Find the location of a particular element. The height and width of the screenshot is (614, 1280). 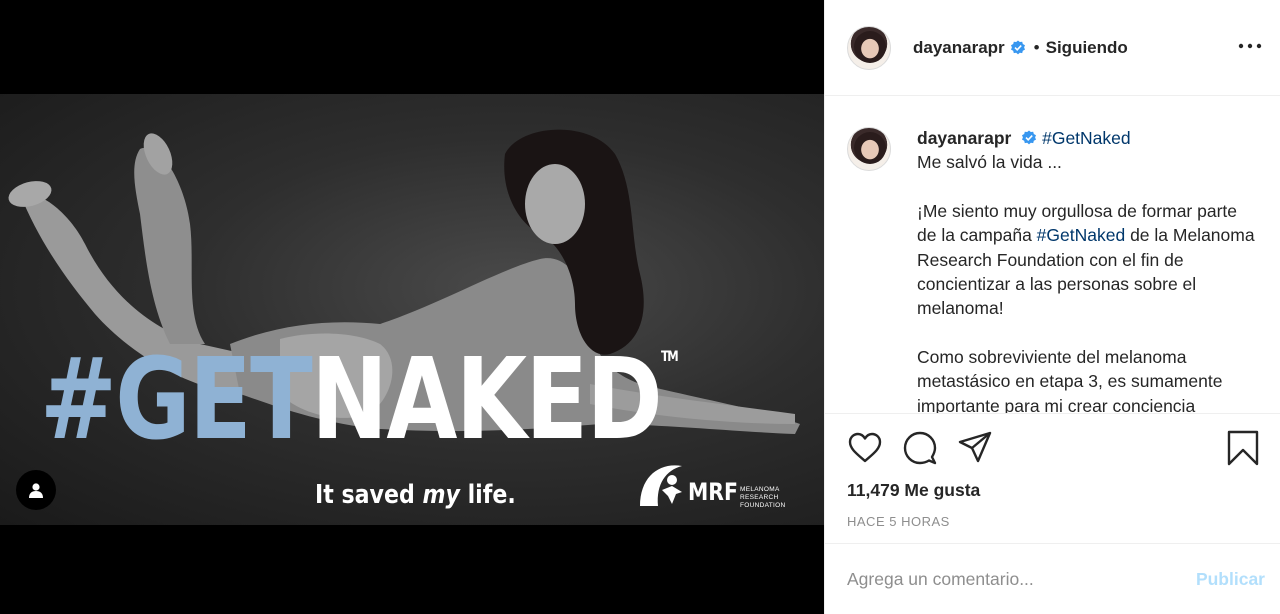

mrf-sub-line: FOUNDATION is located at coordinates (763, 505).